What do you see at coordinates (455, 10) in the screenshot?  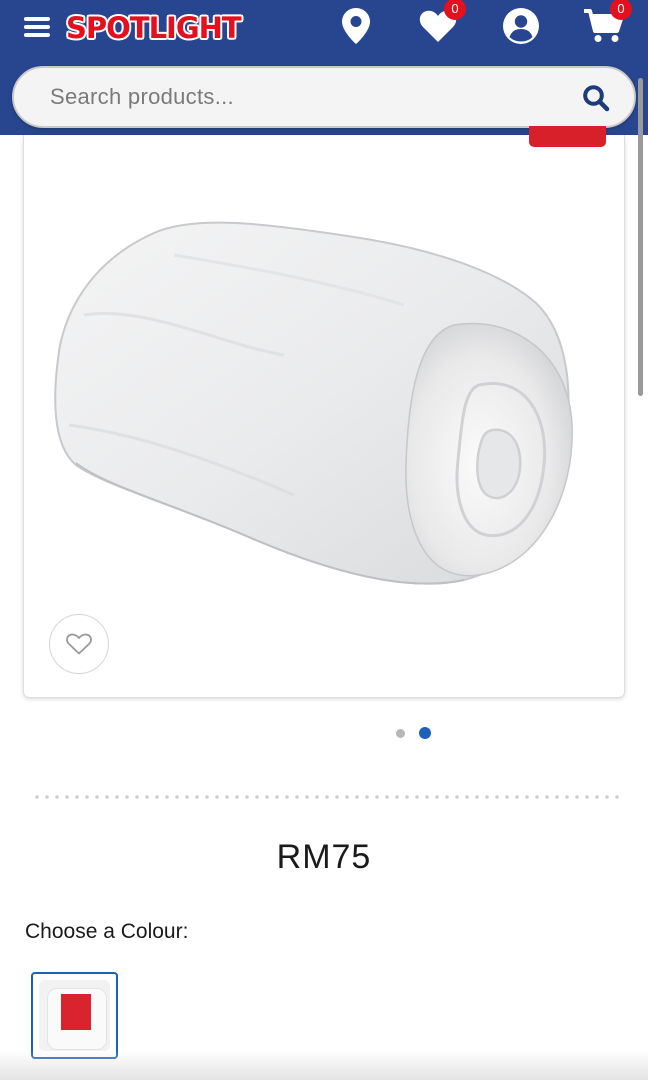 I see `wishlist-count-badge: 0` at bounding box center [455, 10].